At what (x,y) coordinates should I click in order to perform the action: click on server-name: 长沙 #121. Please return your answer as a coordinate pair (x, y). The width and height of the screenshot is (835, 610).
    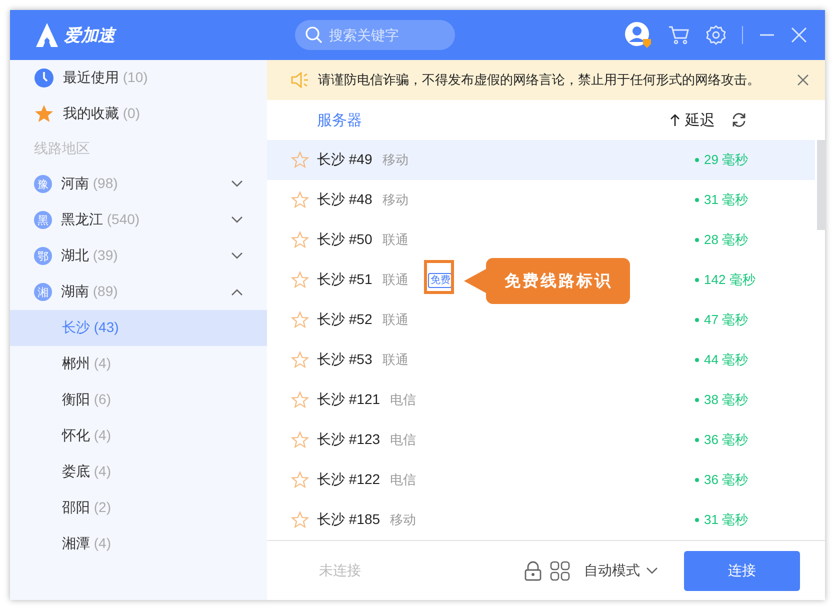
    Looking at the image, I should click on (348, 400).